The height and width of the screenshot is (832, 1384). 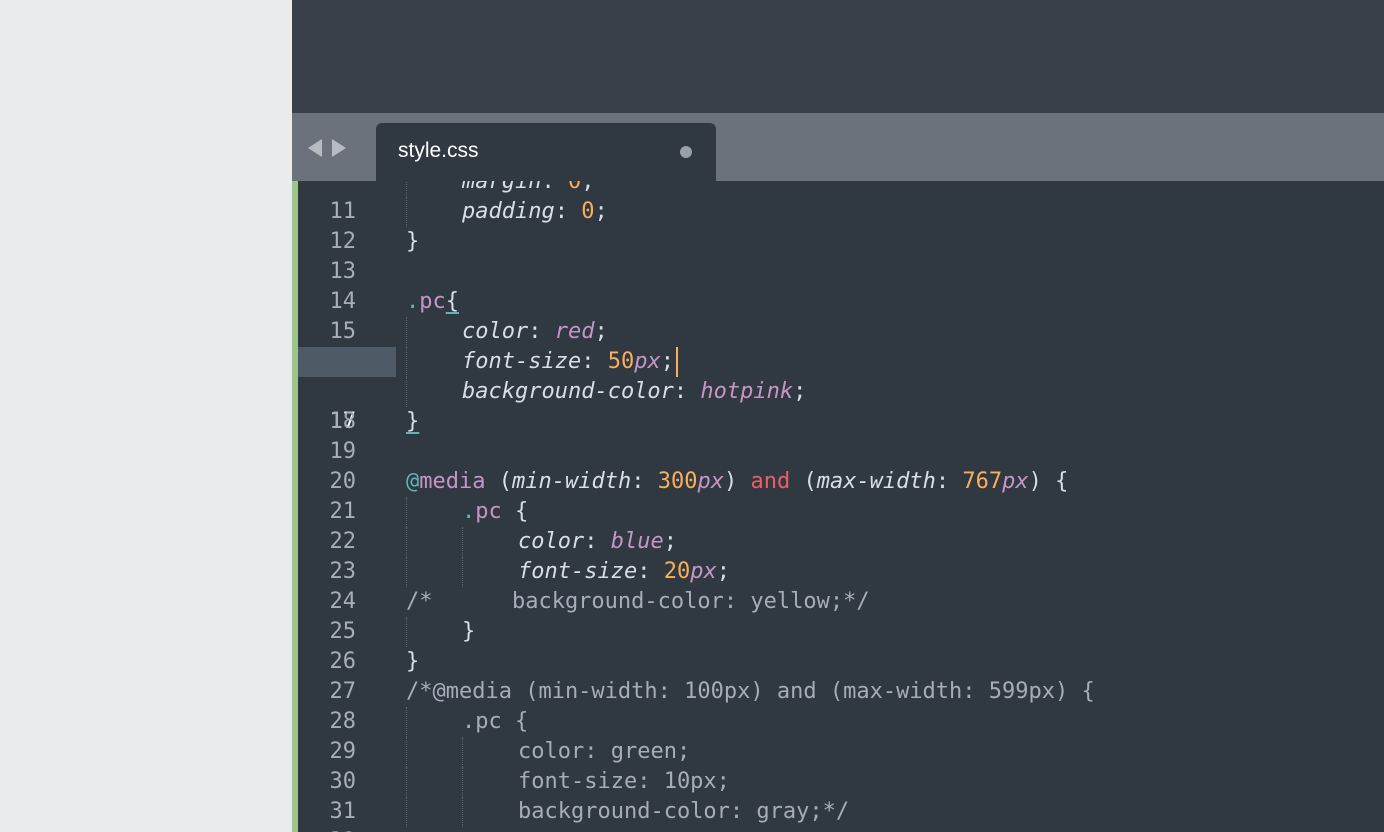 I want to click on line-number: 32, so click(x=327, y=829).